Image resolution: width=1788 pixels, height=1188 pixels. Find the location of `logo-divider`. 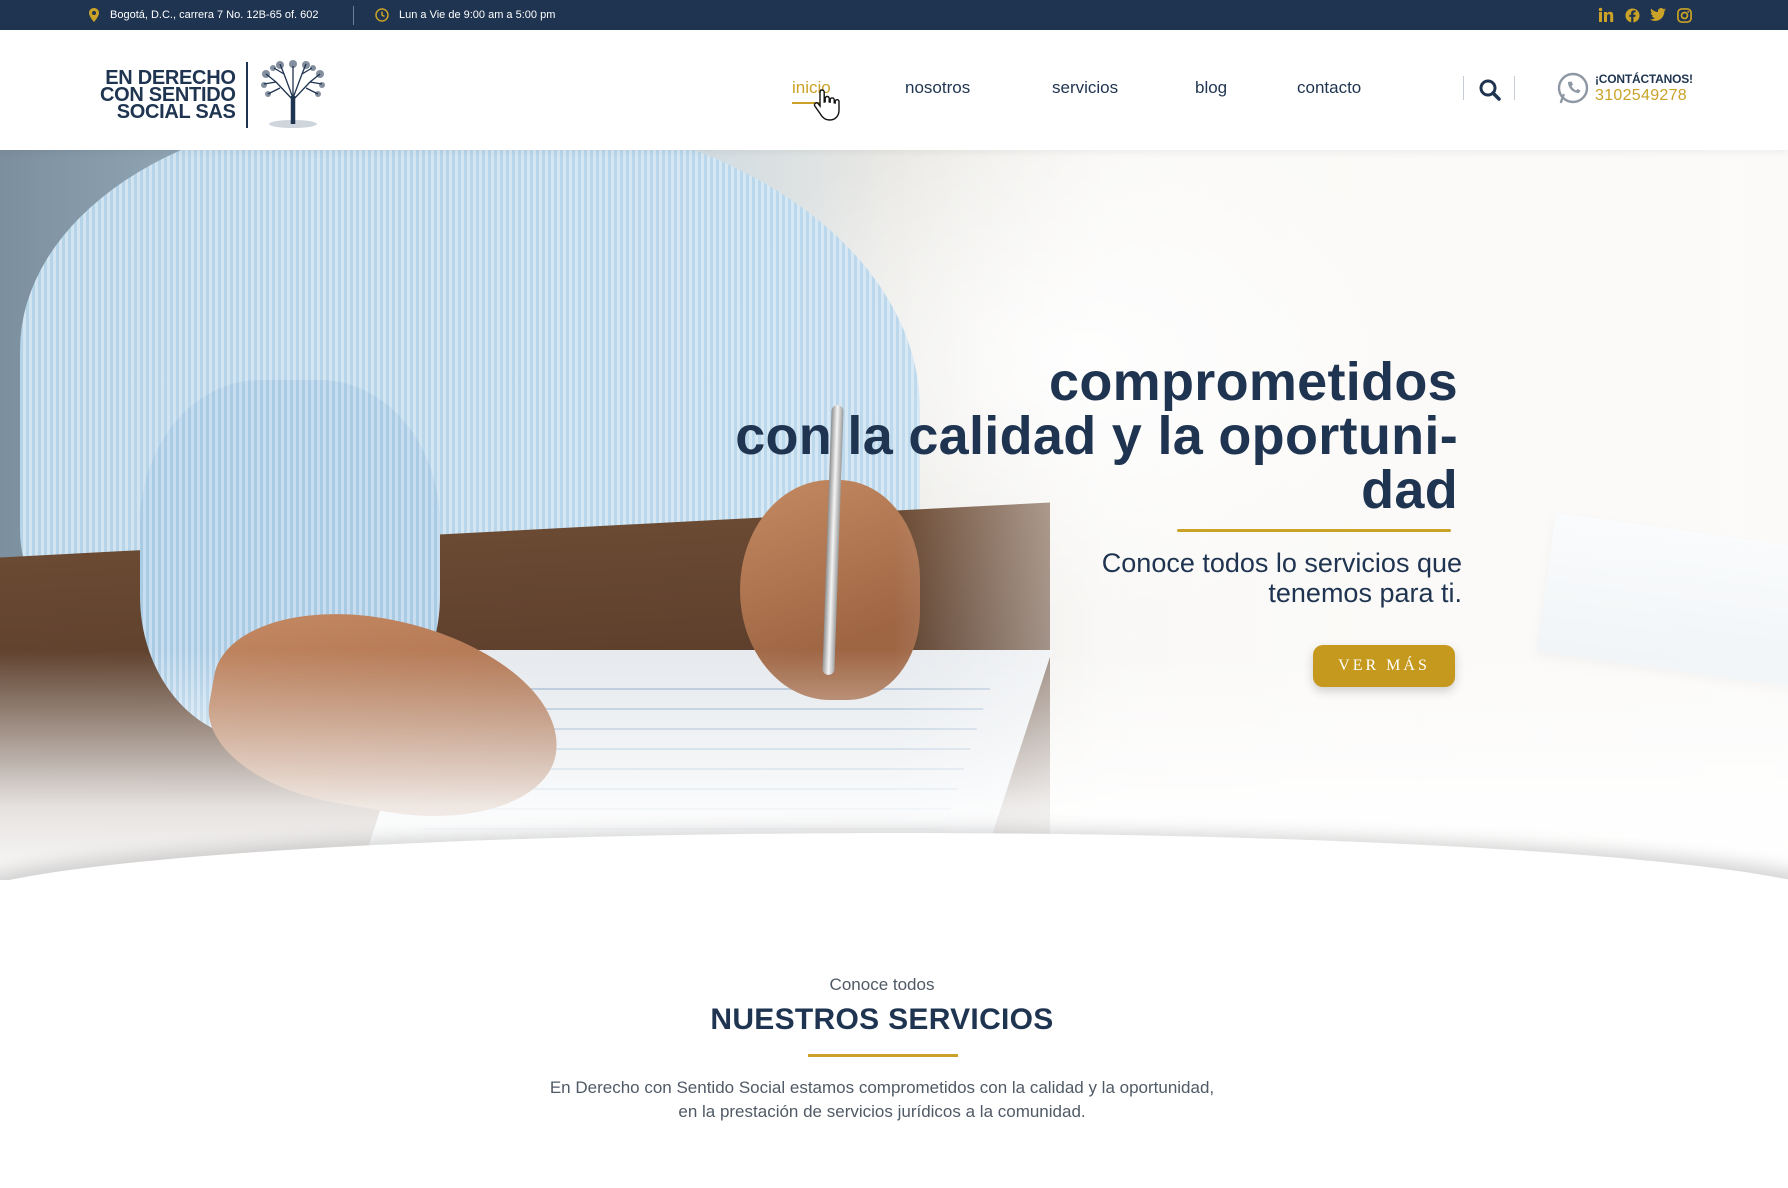

logo-divider is located at coordinates (246, 95).